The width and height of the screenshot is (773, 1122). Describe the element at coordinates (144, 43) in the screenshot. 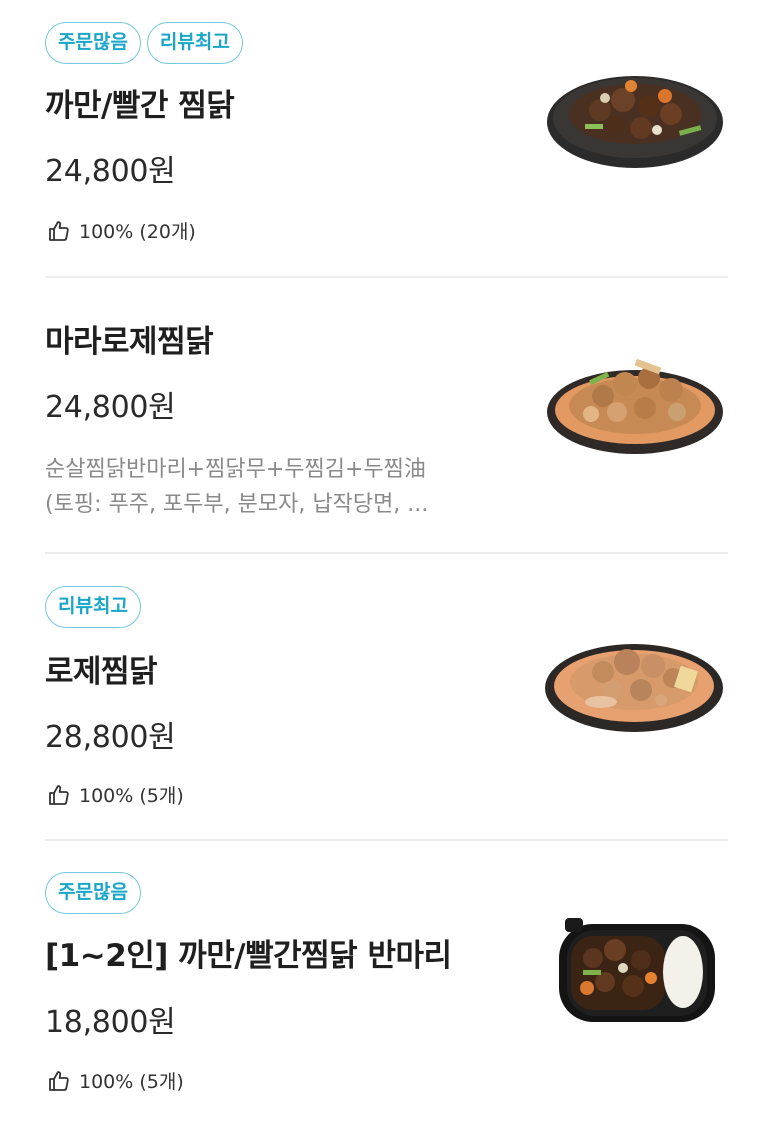

I see `badge-group: 주문많음 리뷰최고` at that location.